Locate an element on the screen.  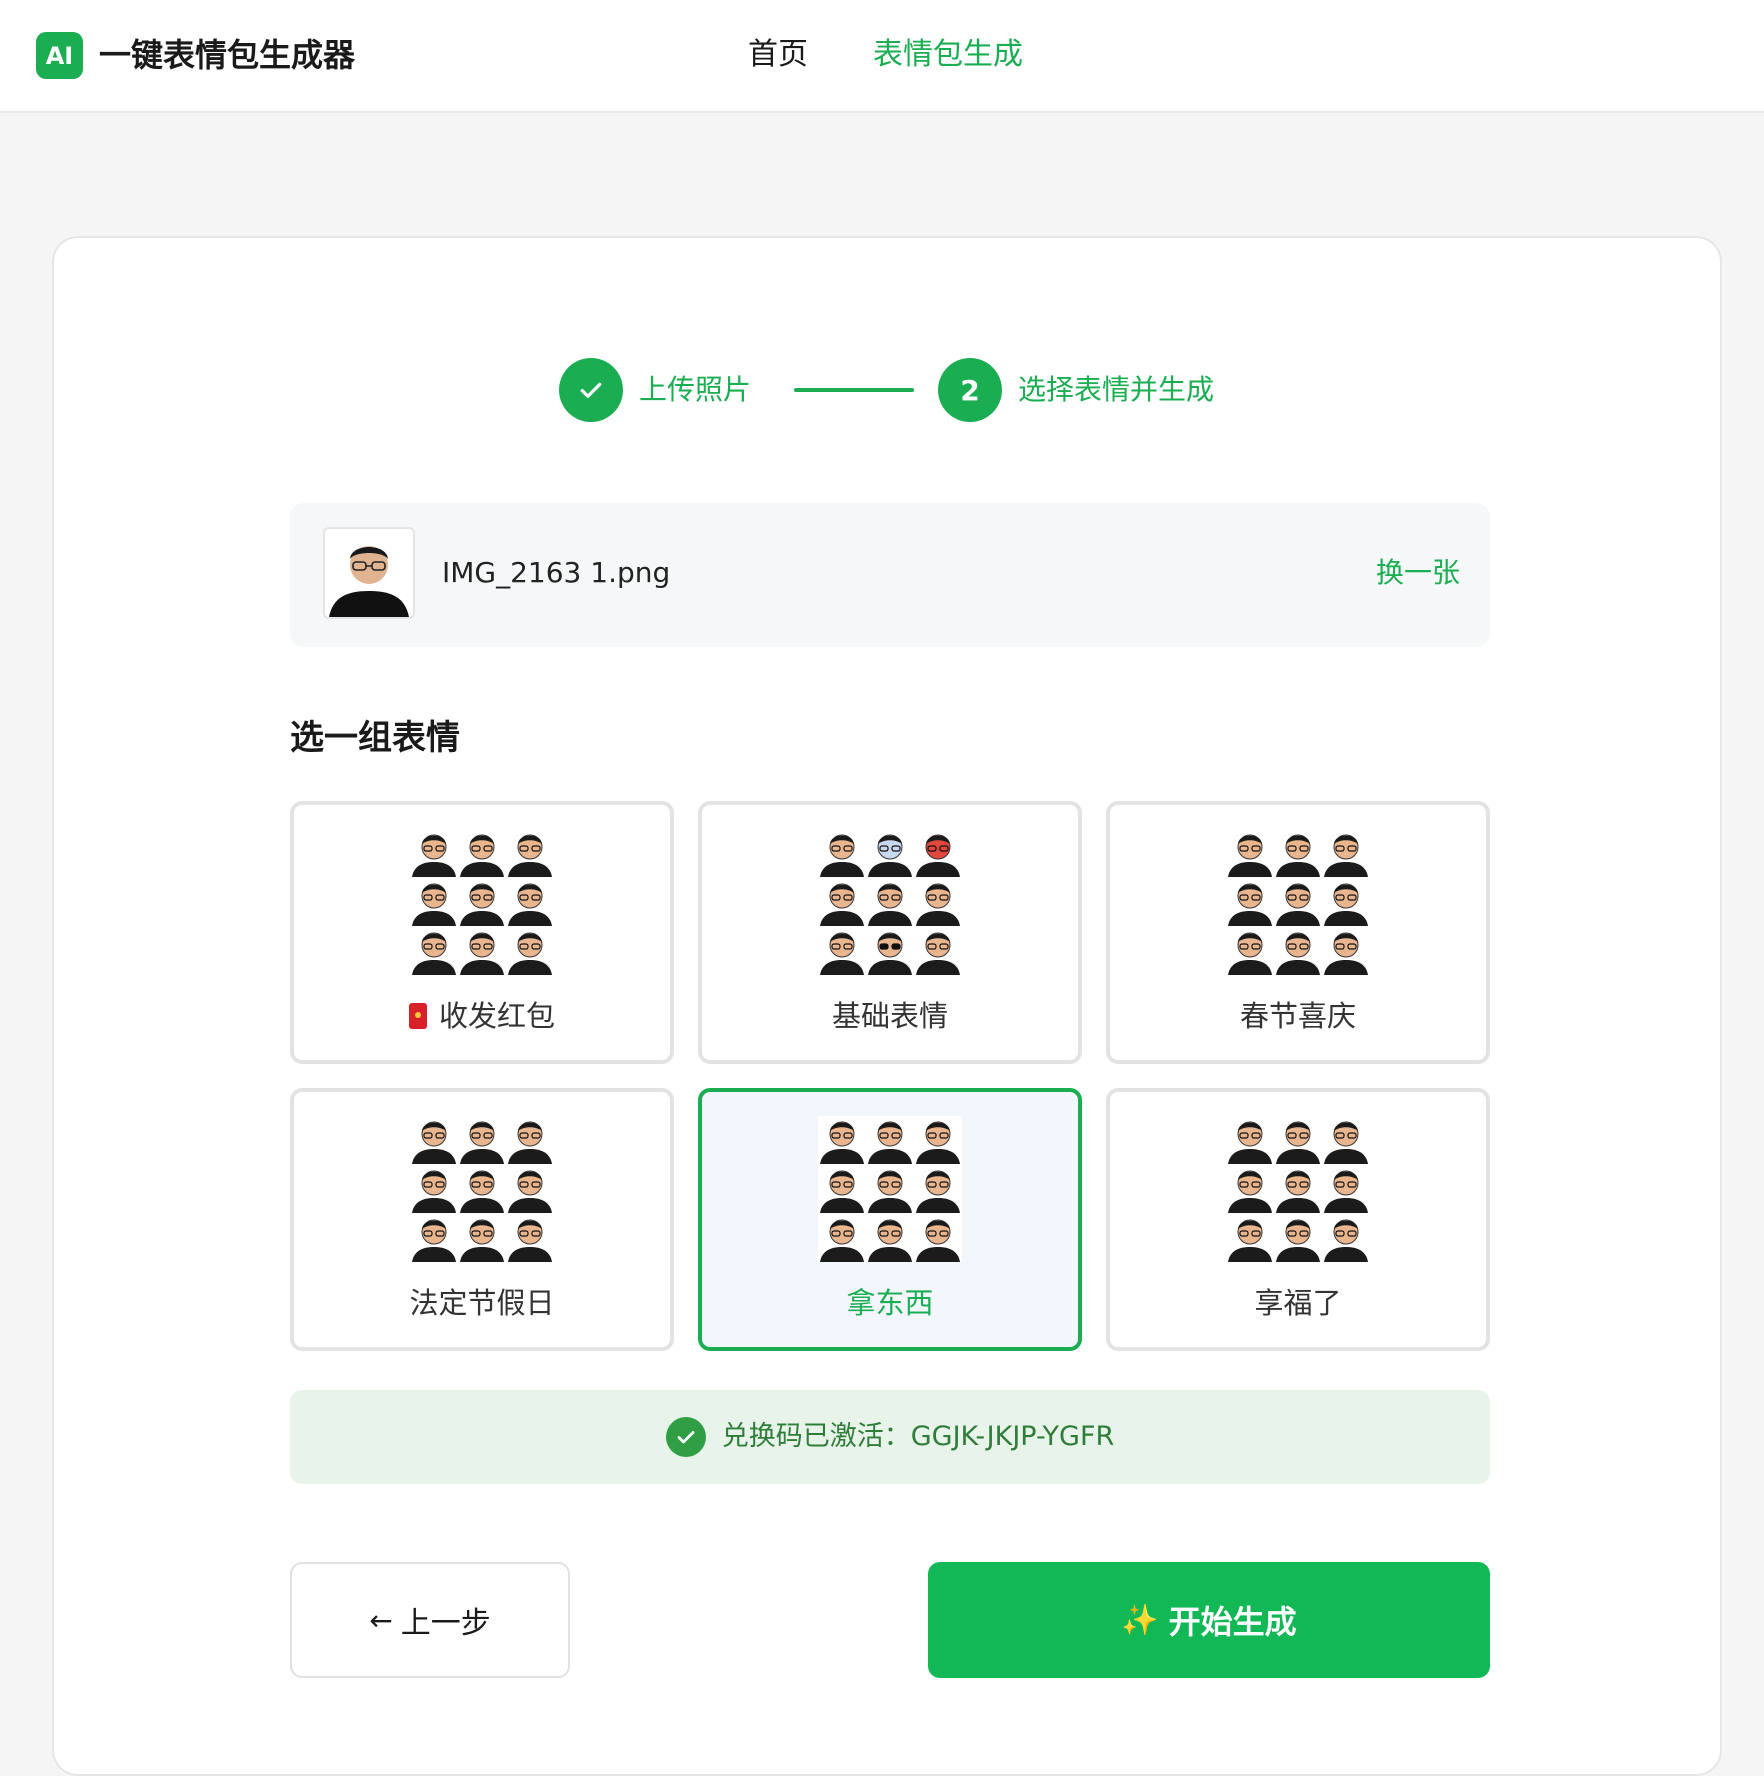
option-enjoy-life: 享福了 is located at coordinates (1298, 1219).